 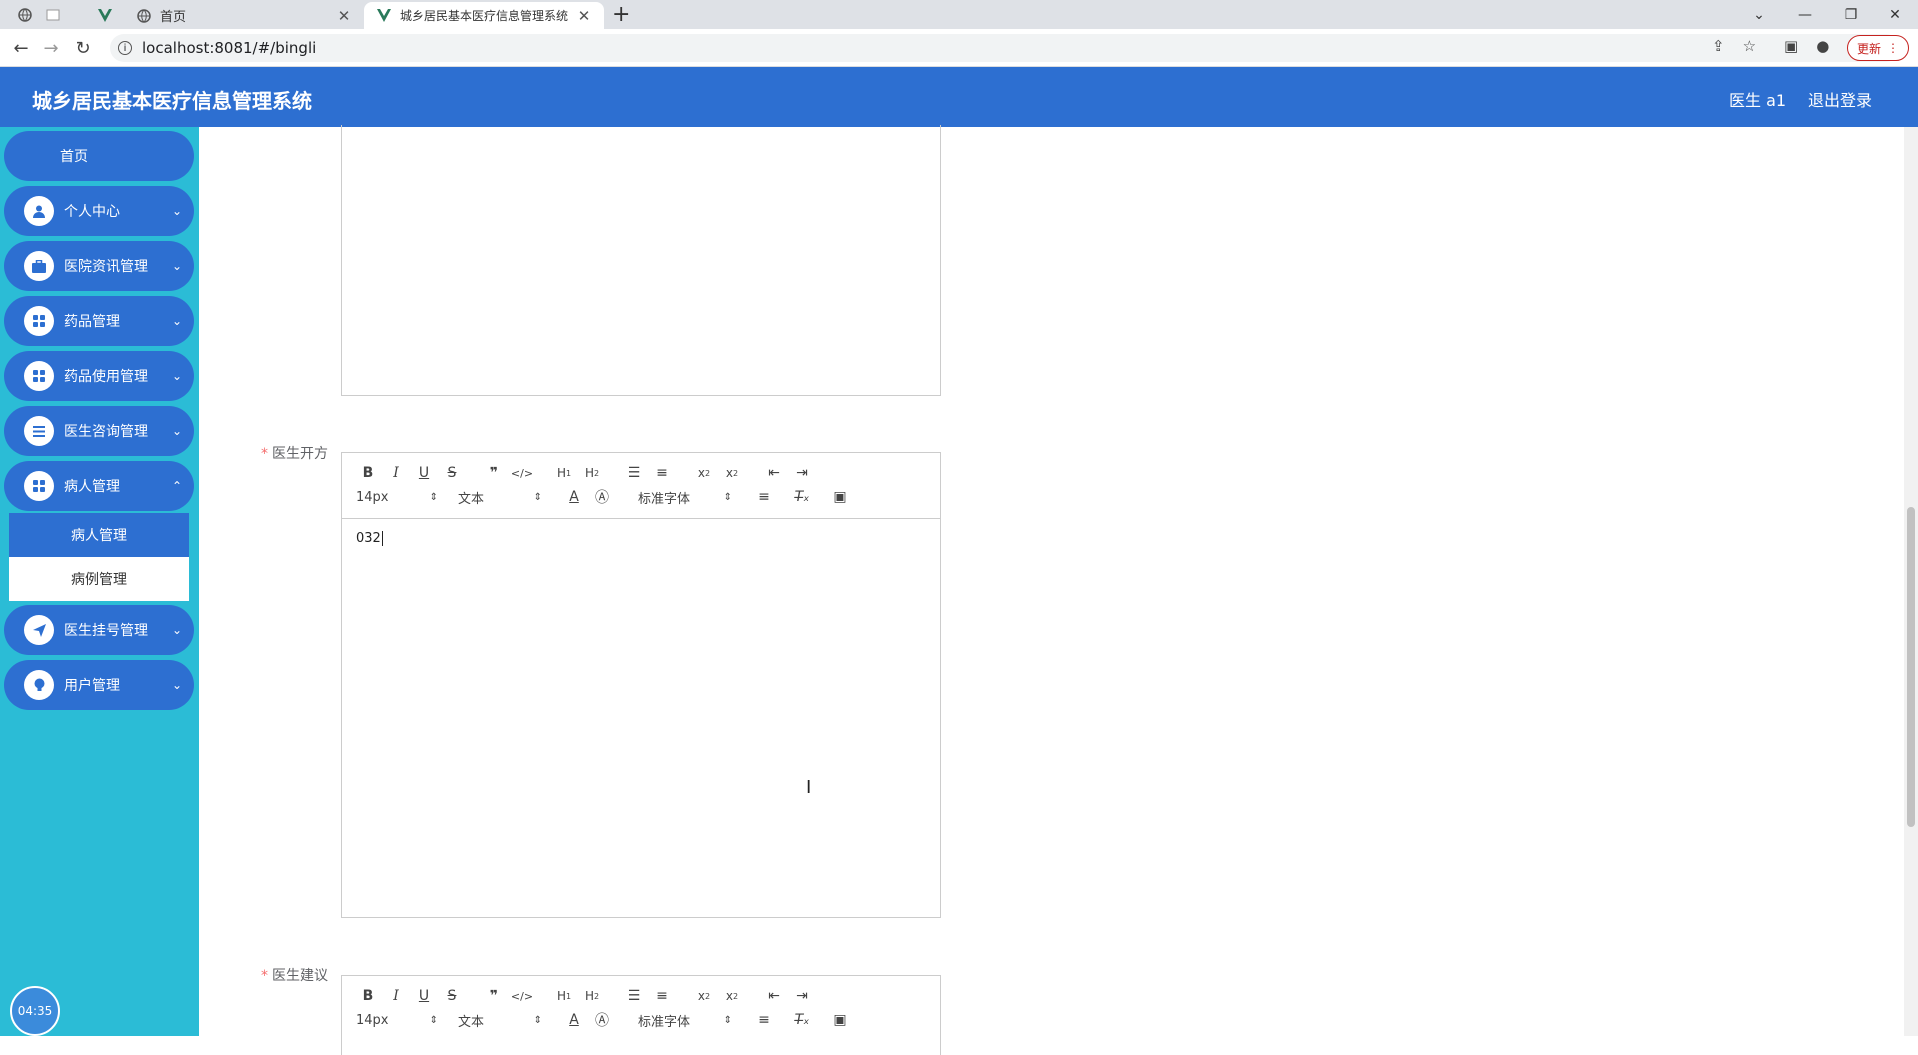 What do you see at coordinates (809, 787) in the screenshot?
I see `text-cursor-icon: I` at bounding box center [809, 787].